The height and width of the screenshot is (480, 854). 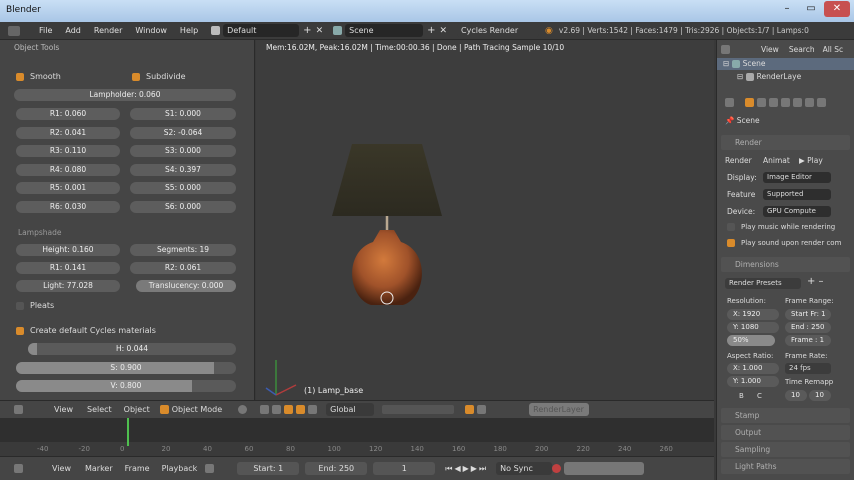 What do you see at coordinates (808, 327) in the screenshot?
I see `frame-end-field: End : 250` at bounding box center [808, 327].